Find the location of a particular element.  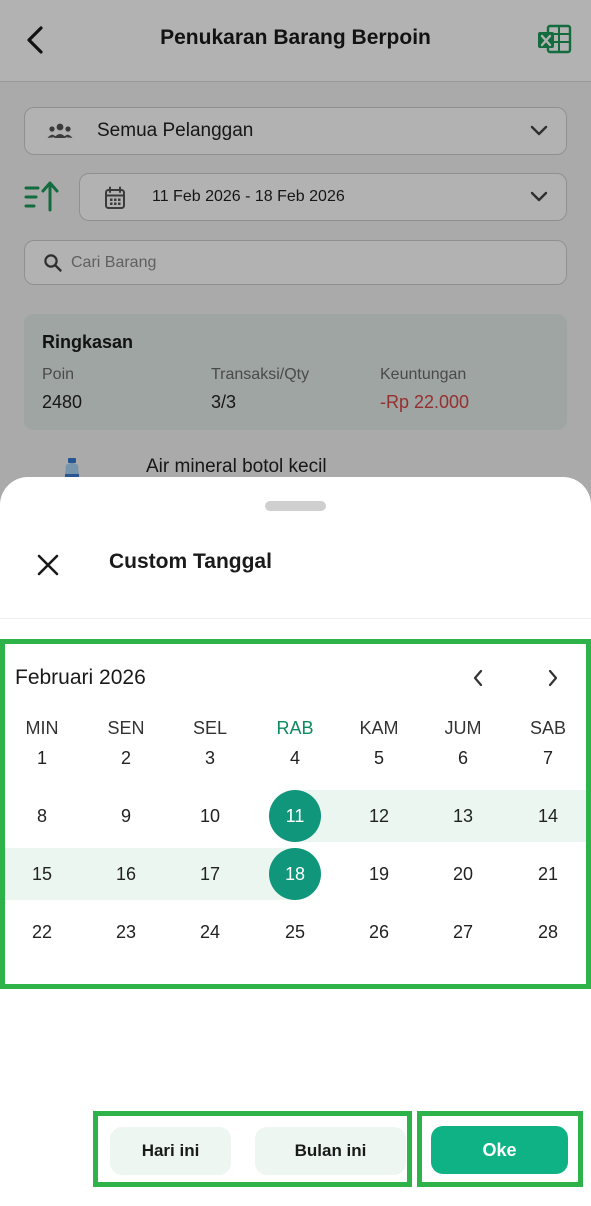

ok-button-wrapper: Oke is located at coordinates (500, 1149).